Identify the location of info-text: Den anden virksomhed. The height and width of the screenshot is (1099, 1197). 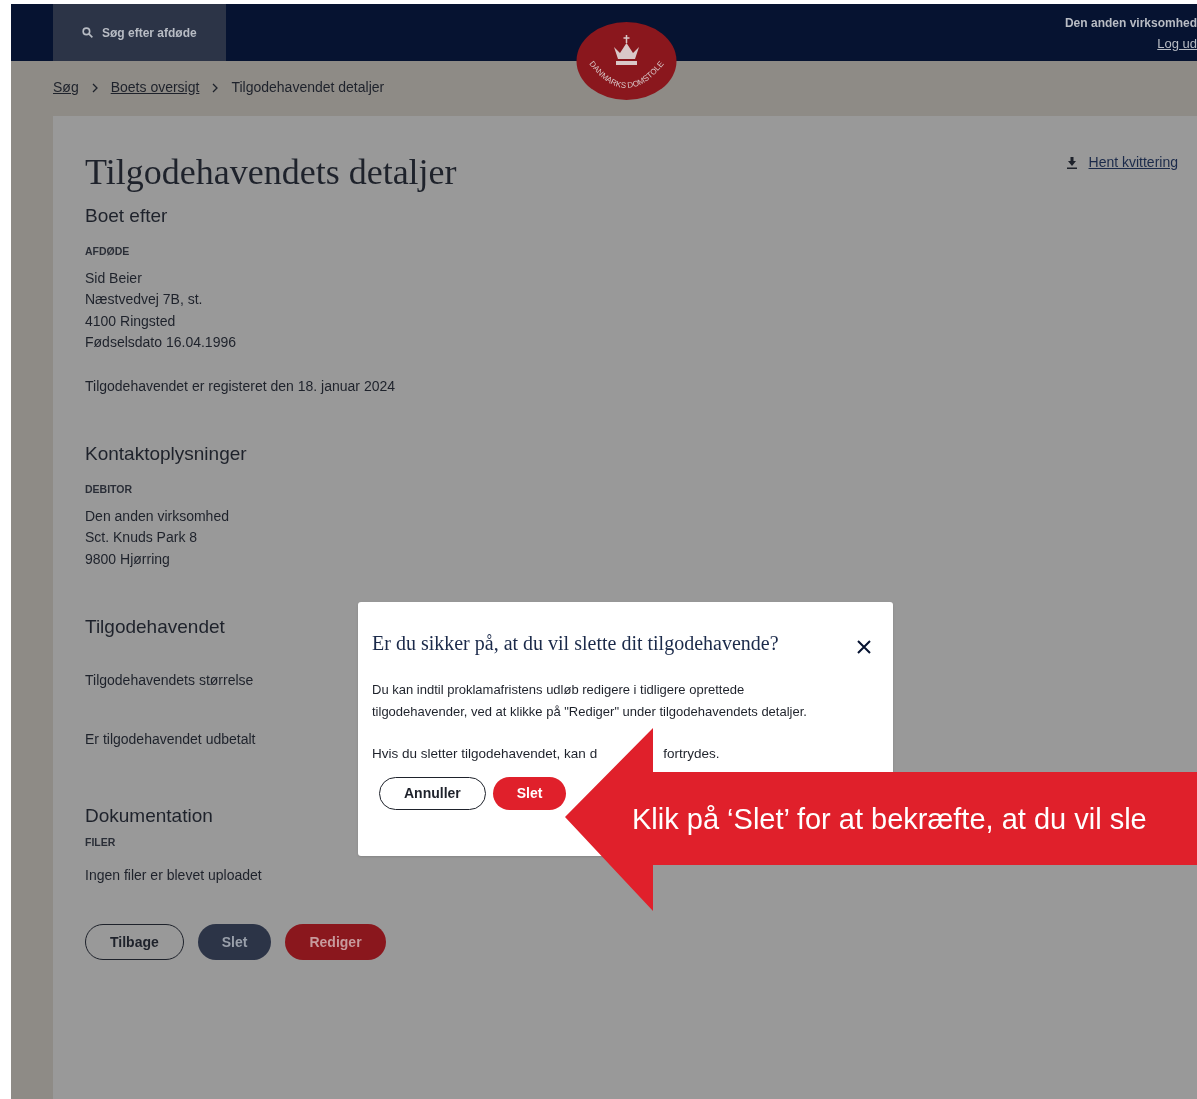
(157, 516).